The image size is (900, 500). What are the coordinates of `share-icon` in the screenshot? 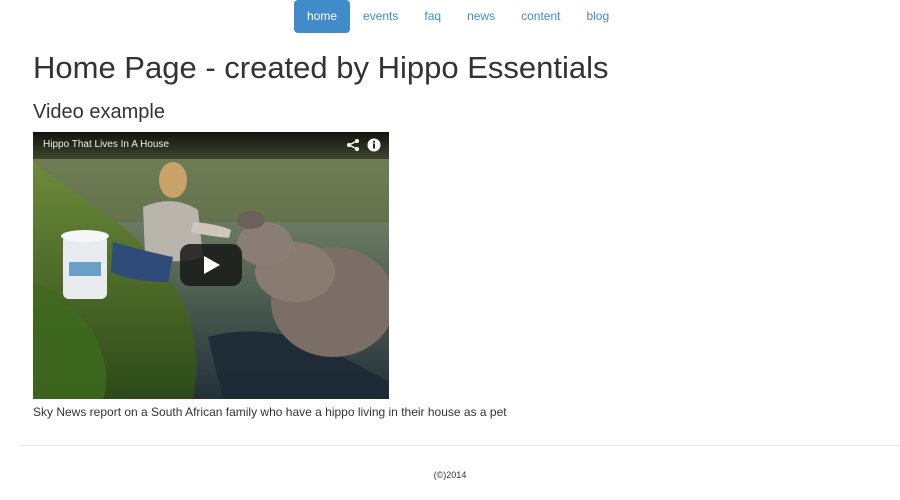 It's located at (353, 145).